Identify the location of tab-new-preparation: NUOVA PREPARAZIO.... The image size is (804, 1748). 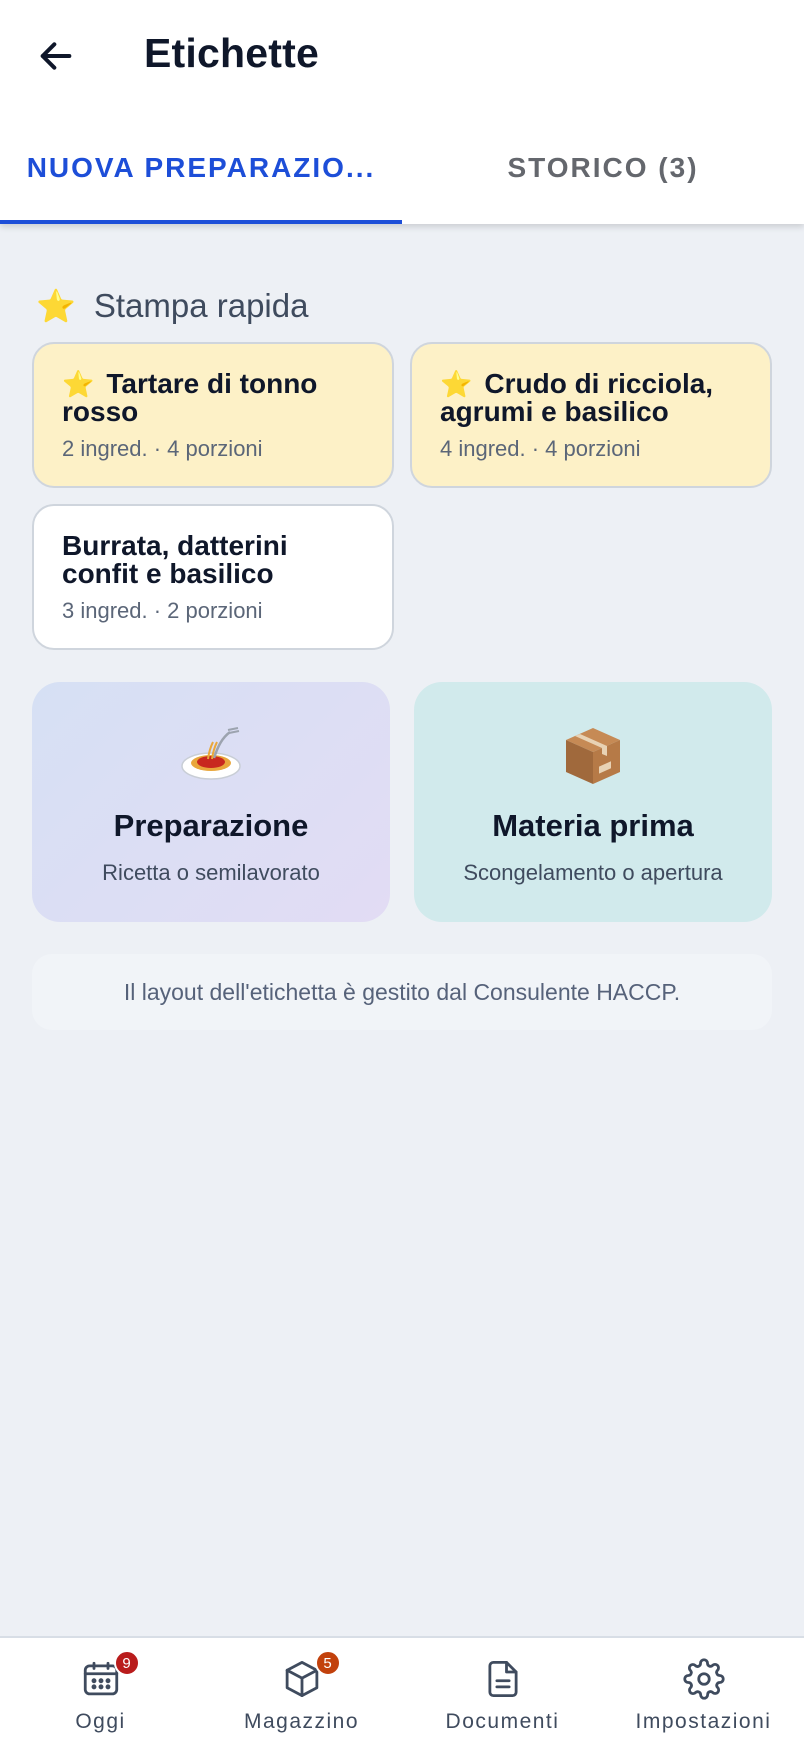
(201, 168).